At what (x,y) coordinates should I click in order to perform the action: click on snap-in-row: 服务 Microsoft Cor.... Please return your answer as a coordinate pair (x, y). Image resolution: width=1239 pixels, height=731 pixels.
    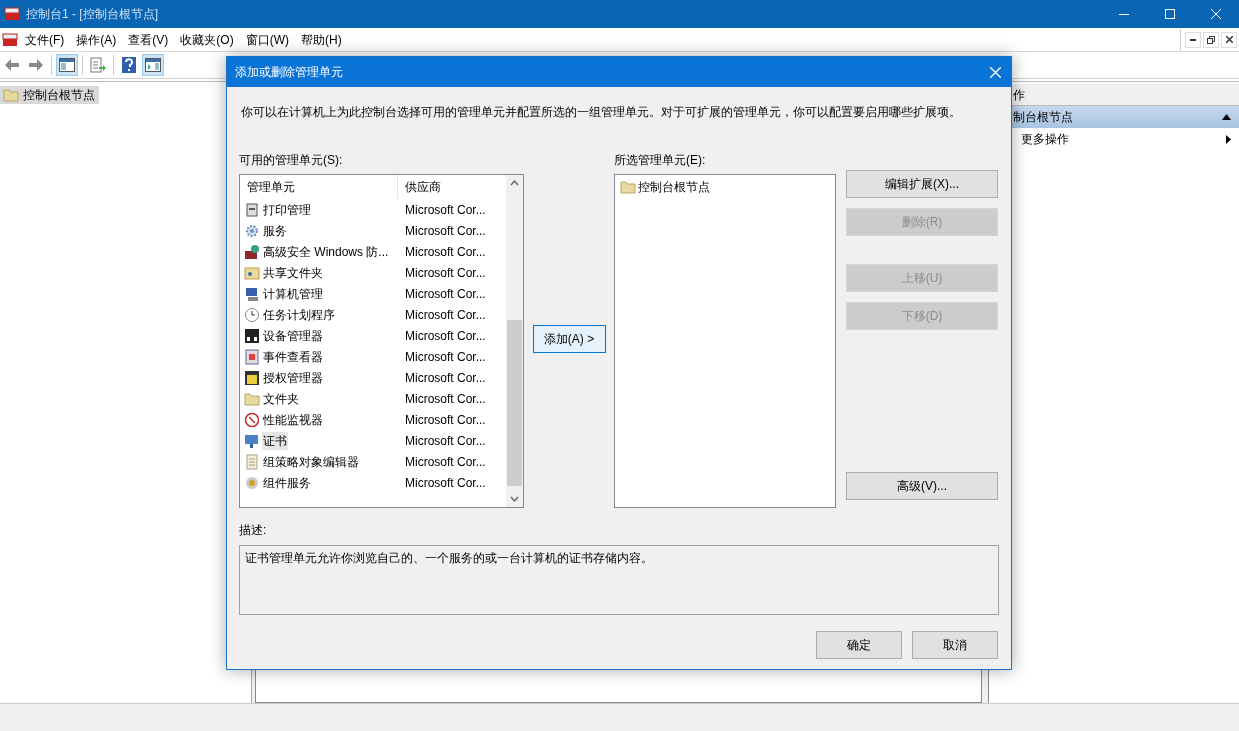
    Looking at the image, I should click on (373, 230).